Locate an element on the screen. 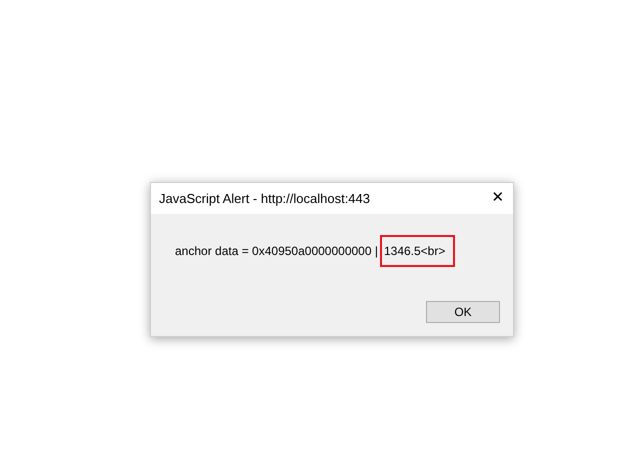 The width and height of the screenshot is (638, 462). message-text: anchor data = 0x40950a0000000000 | is located at coordinates (276, 251).